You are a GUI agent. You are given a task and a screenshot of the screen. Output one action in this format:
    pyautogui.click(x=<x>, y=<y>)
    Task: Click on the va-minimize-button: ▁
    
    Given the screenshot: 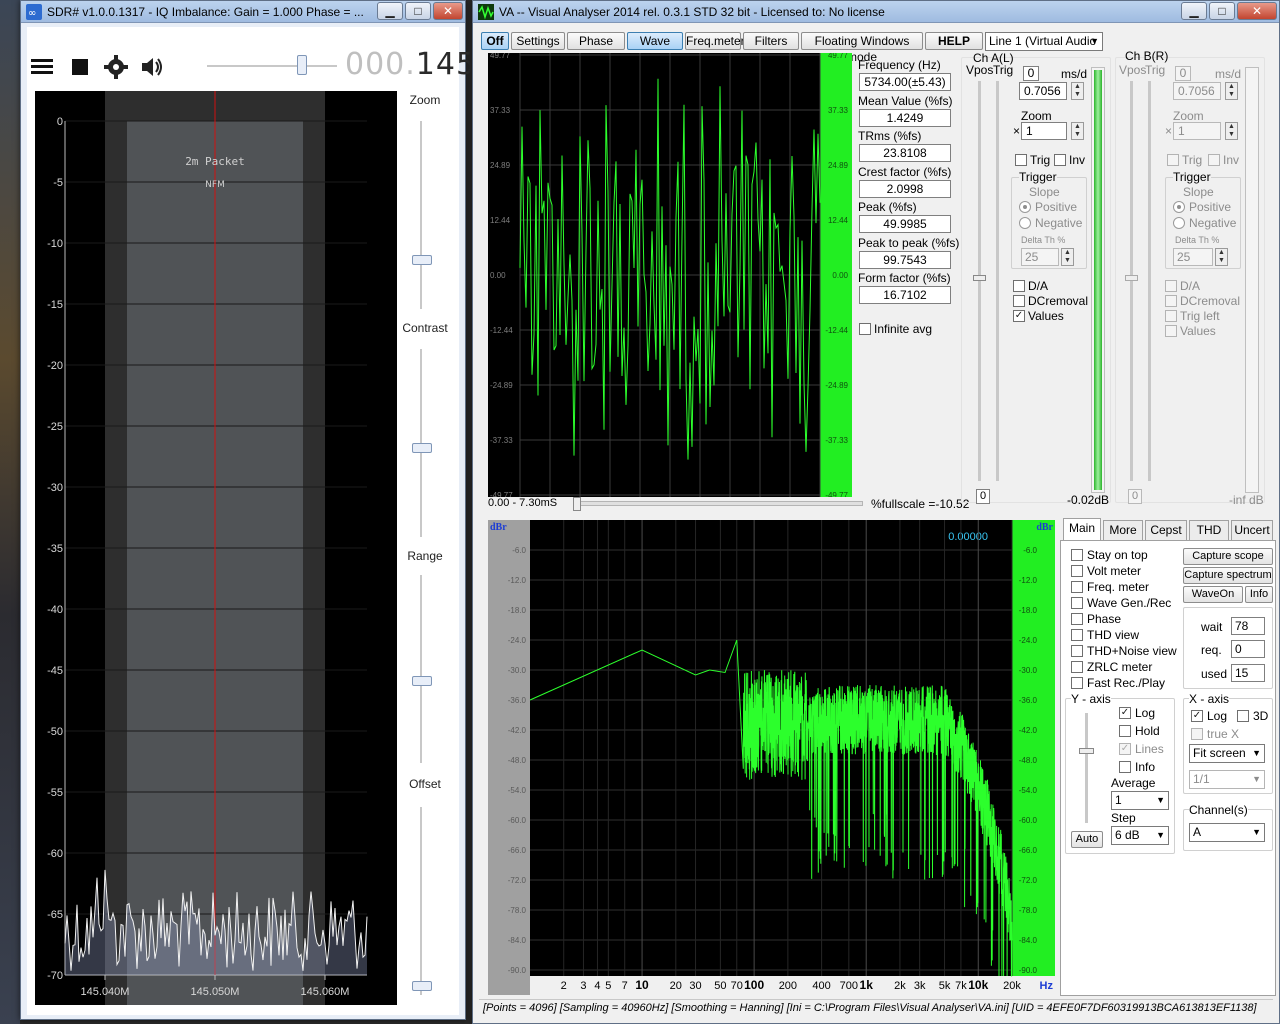 What is the action you would take?
    pyautogui.click(x=1194, y=11)
    